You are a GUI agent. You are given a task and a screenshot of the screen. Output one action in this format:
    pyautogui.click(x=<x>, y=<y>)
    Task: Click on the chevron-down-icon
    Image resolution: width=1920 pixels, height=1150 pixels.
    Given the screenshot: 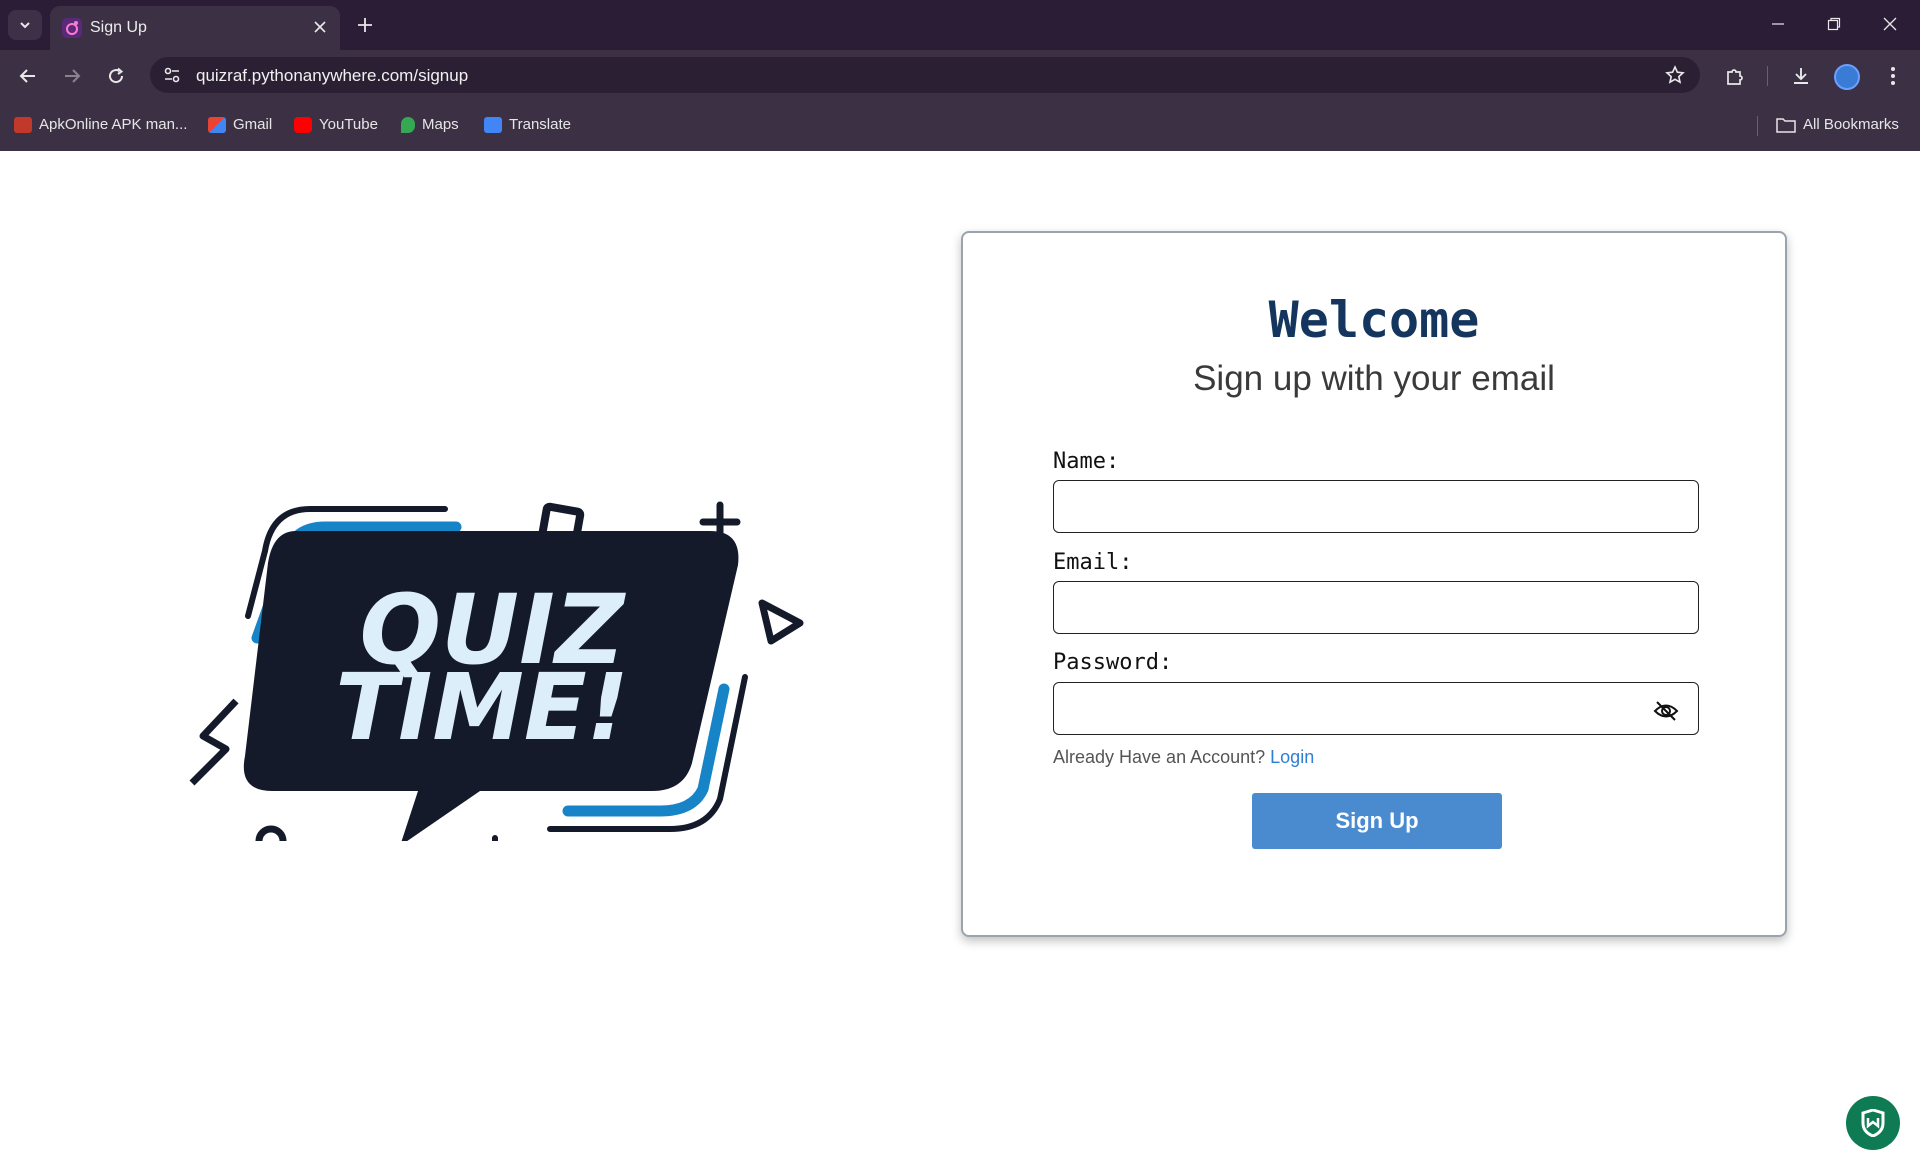 What is the action you would take?
    pyautogui.click(x=25, y=25)
    